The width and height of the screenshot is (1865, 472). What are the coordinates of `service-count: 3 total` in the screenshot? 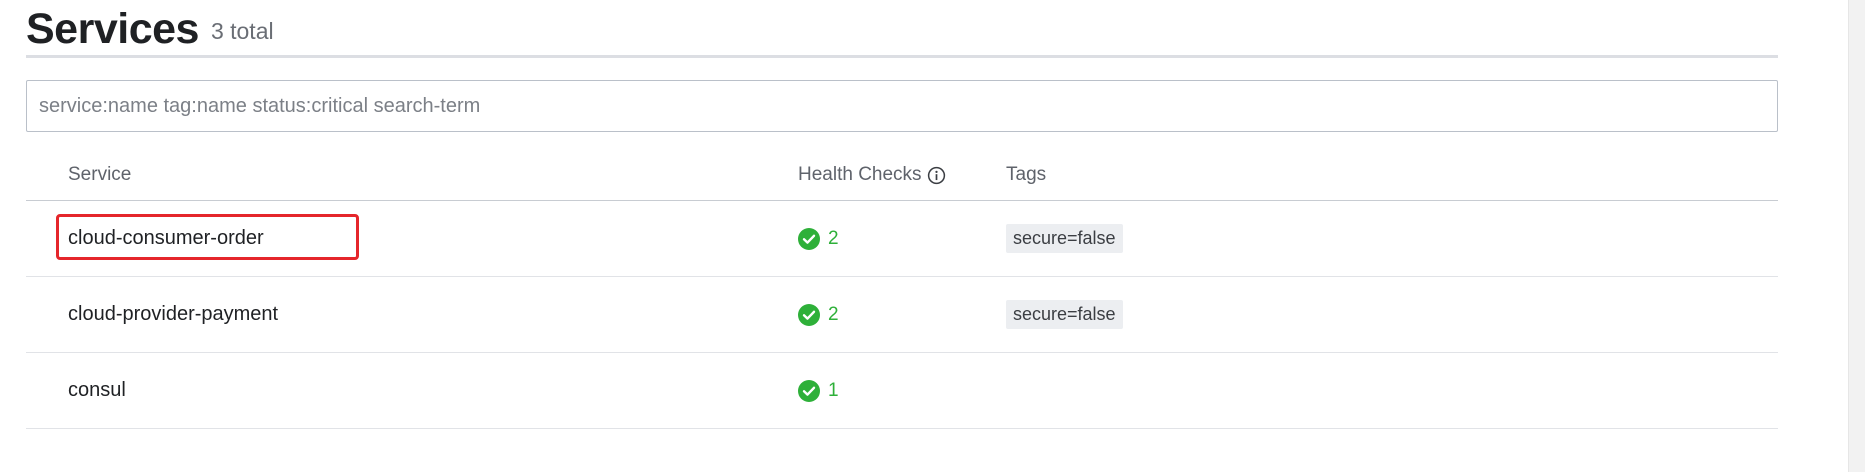 It's located at (242, 31).